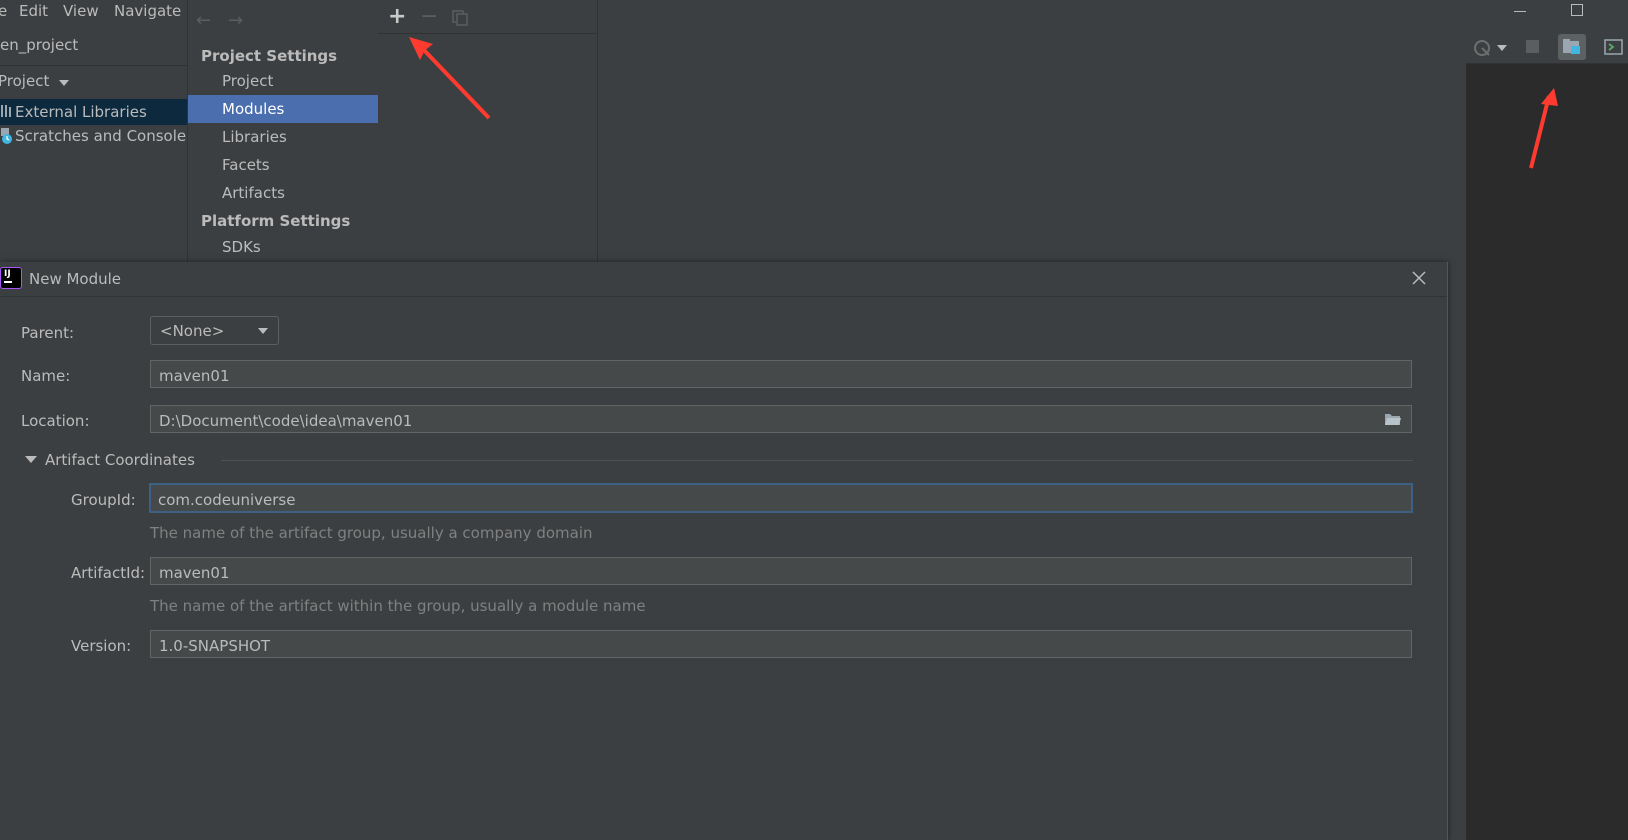 This screenshot has height=840, width=1628. Describe the element at coordinates (723, 279) in the screenshot. I see `dialog-titlebar` at that location.